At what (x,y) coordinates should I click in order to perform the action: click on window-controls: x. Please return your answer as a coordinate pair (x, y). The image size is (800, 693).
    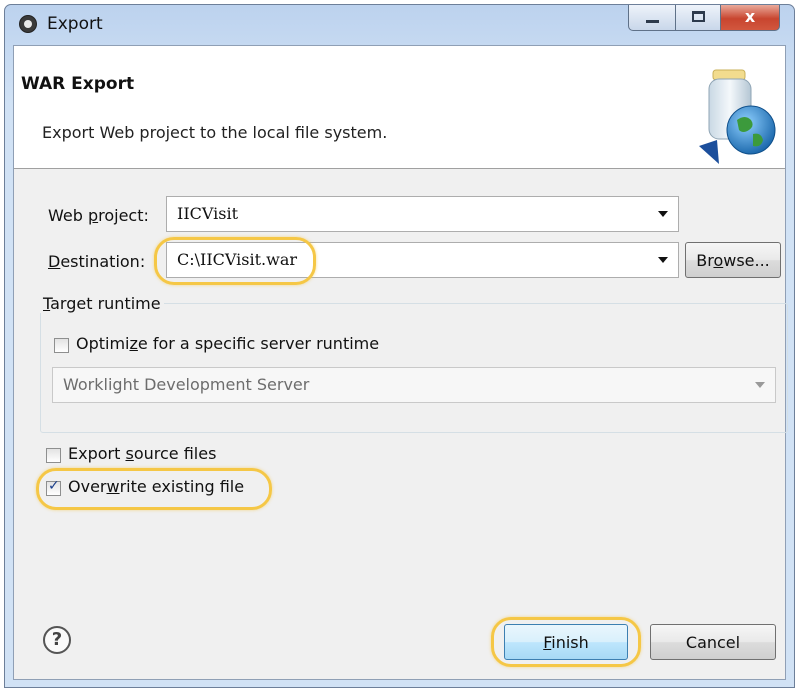
    Looking at the image, I should click on (704, 18).